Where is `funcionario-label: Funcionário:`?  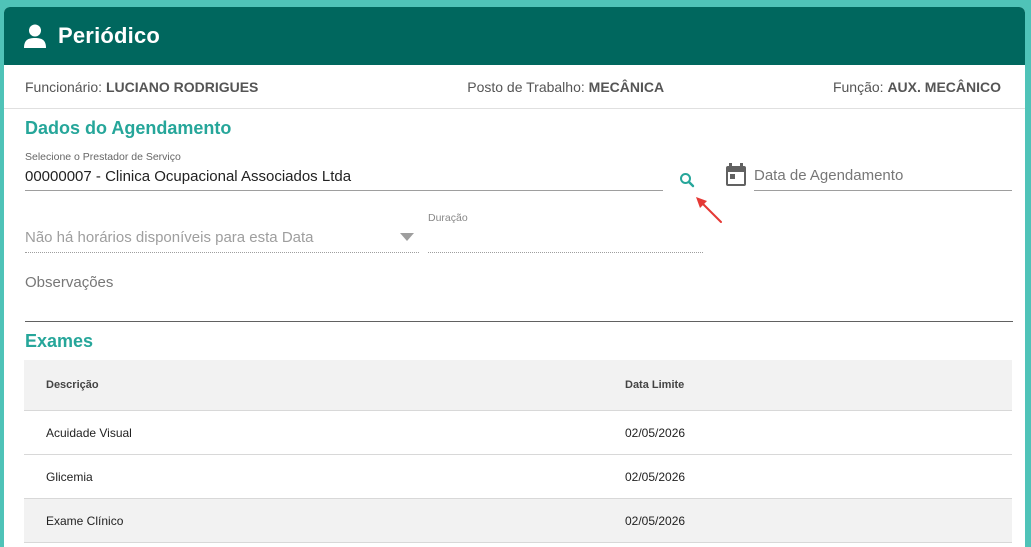
funcionario-label: Funcionário: is located at coordinates (64, 86).